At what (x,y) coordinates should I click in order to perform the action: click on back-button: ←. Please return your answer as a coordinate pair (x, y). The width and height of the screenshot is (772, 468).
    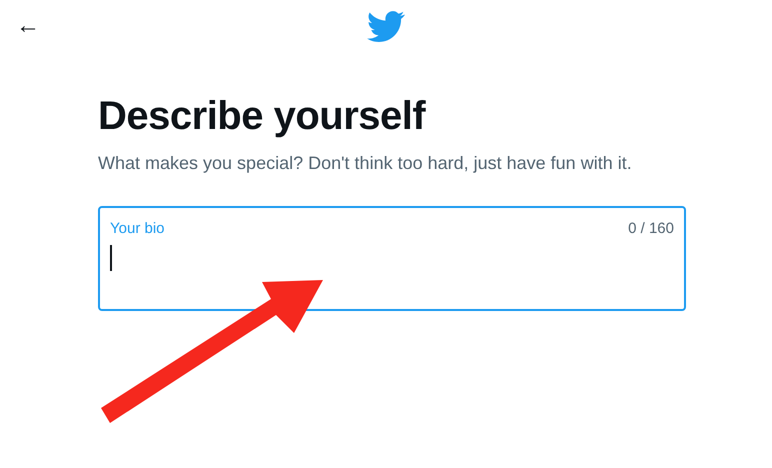
    Looking at the image, I should click on (28, 26).